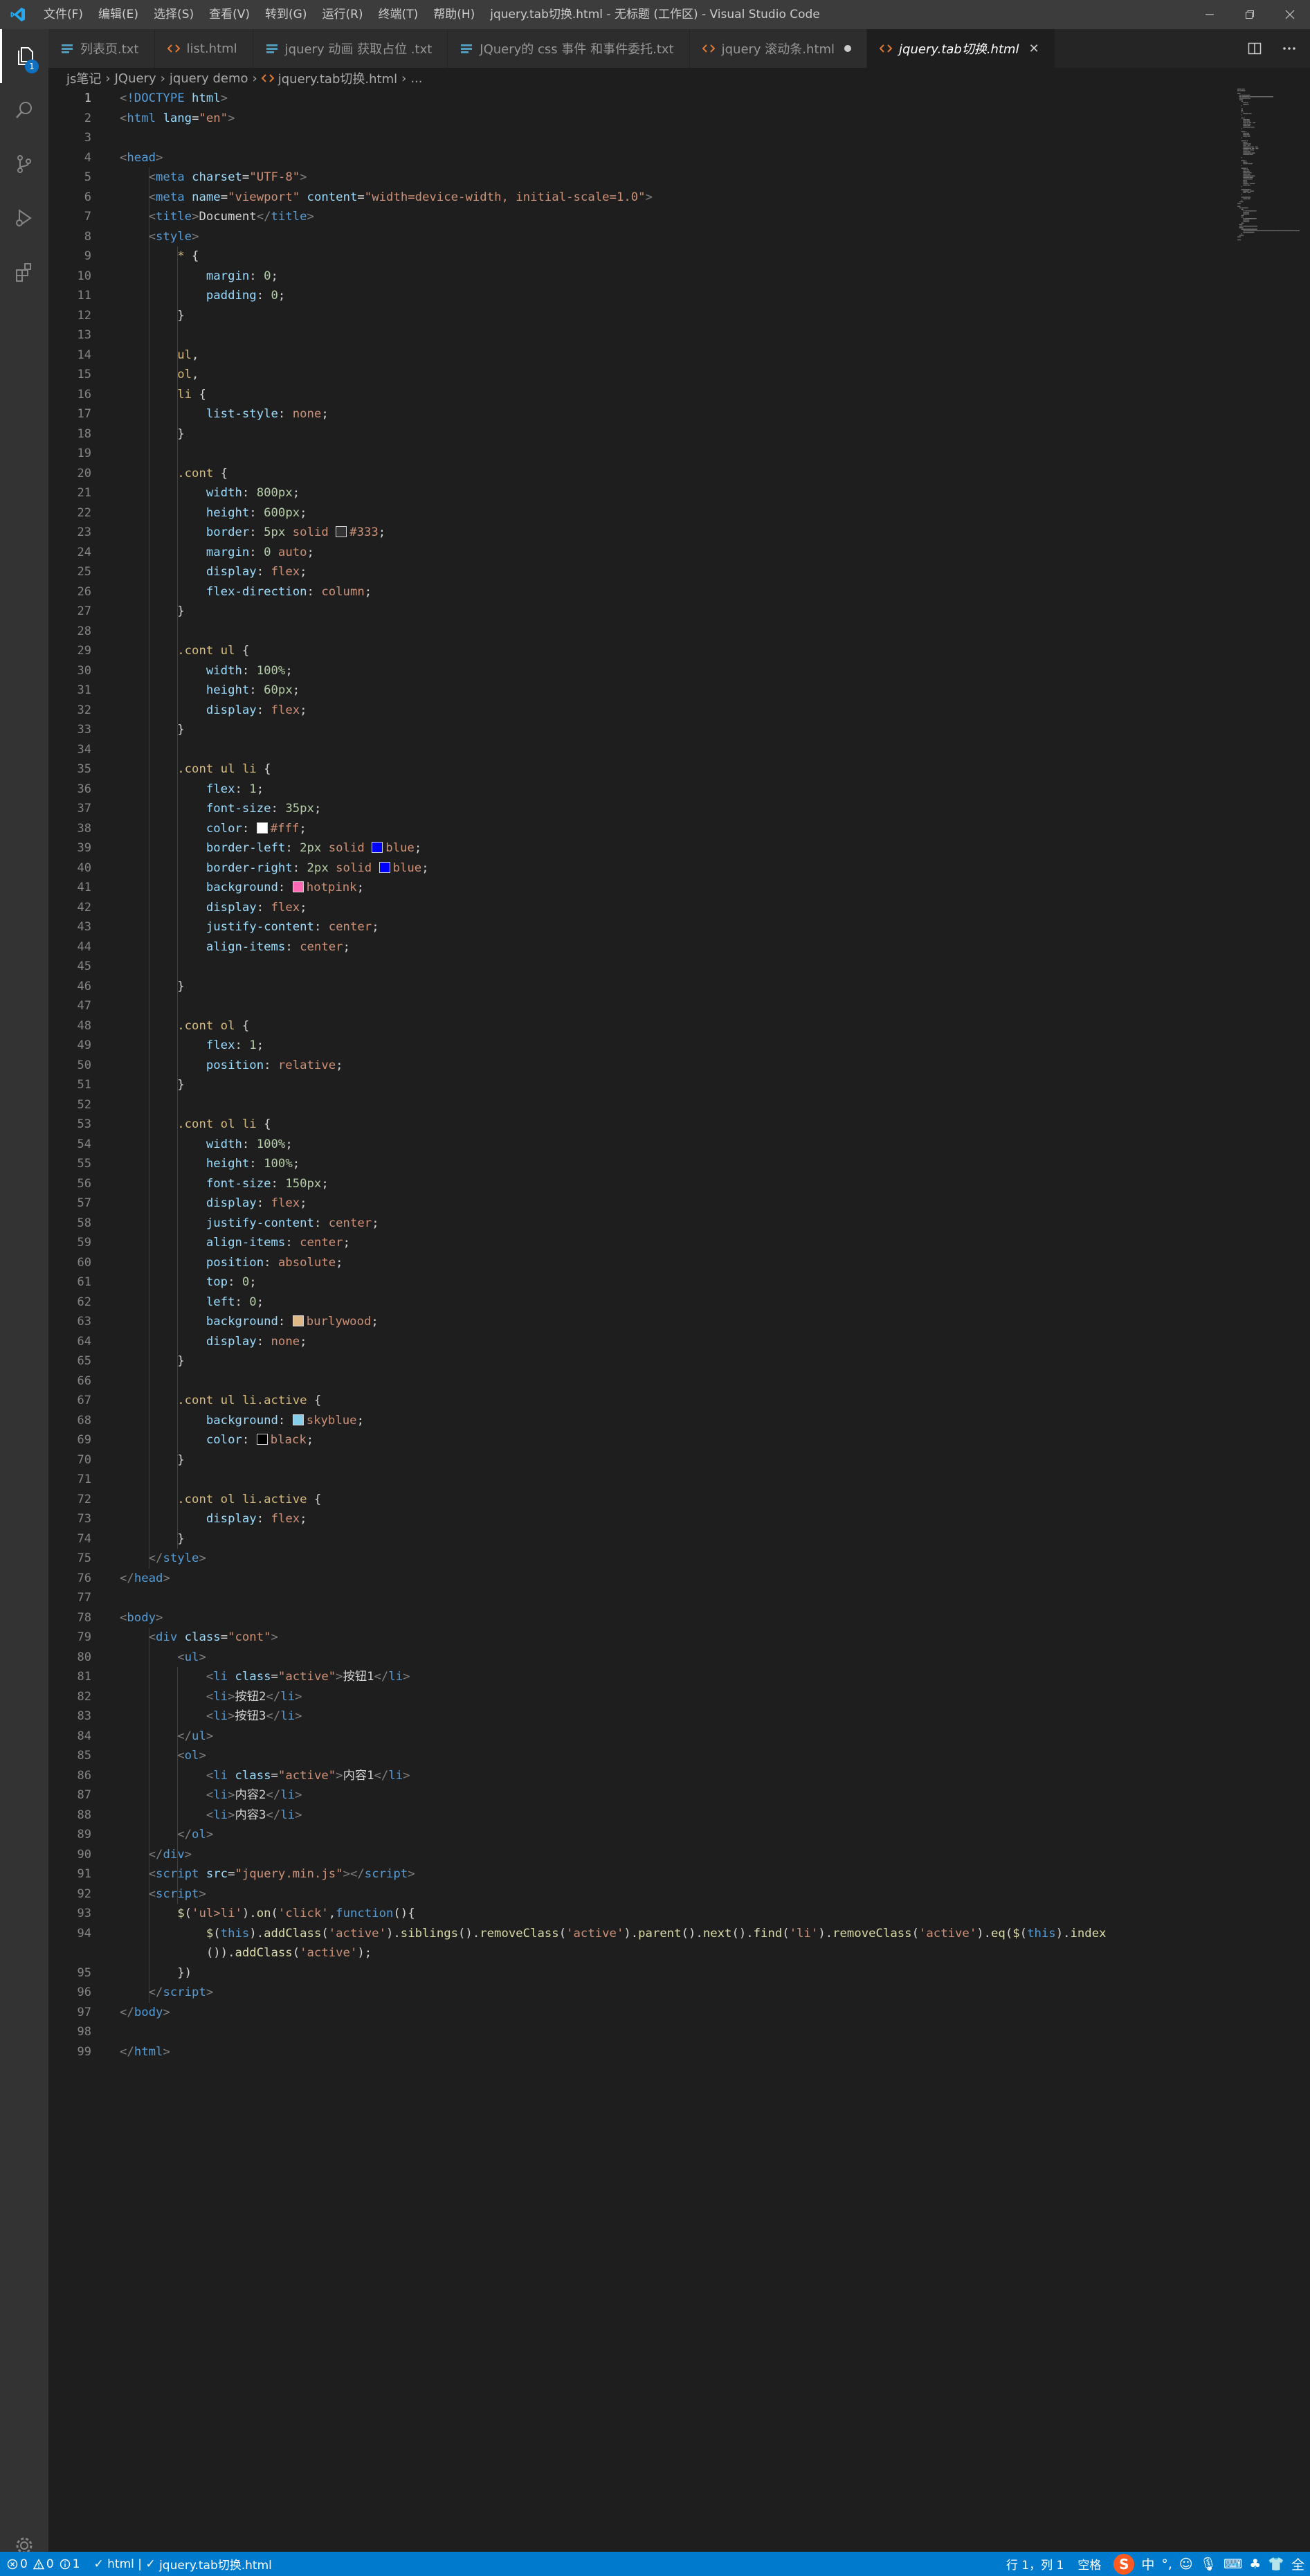 The height and width of the screenshot is (2576, 1310). Describe the element at coordinates (1034, 49) in the screenshot. I see `close-tab-icon: ✕` at that location.